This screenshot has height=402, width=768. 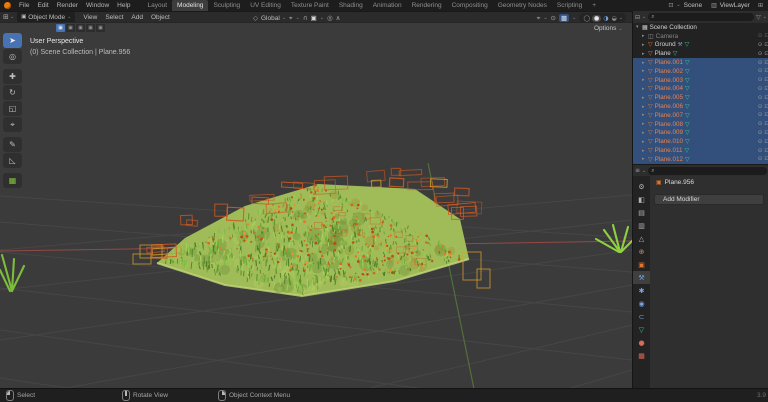 What do you see at coordinates (24, 5) in the screenshot?
I see `menu-file: File` at bounding box center [24, 5].